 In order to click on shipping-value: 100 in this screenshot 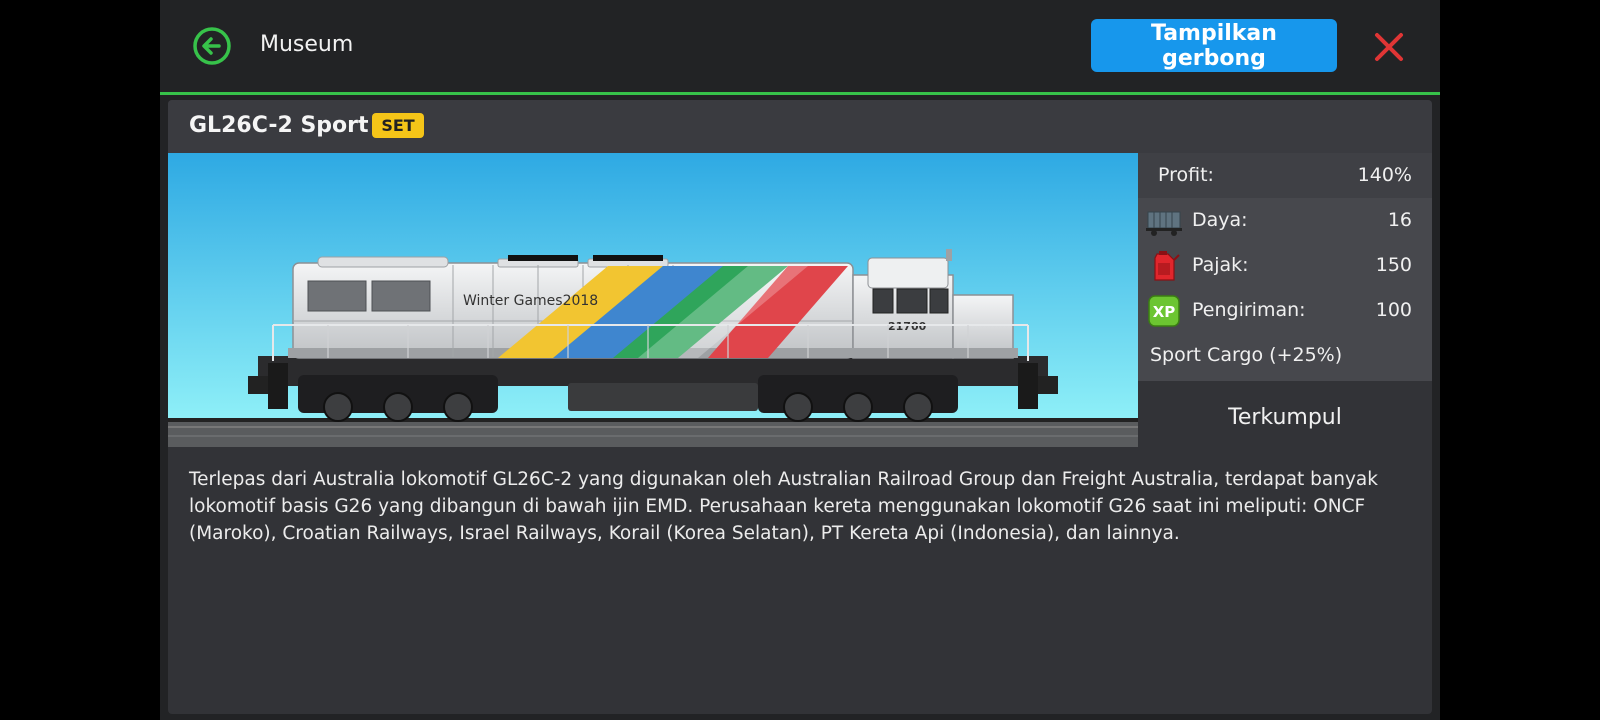, I will do `click(1393, 310)`.